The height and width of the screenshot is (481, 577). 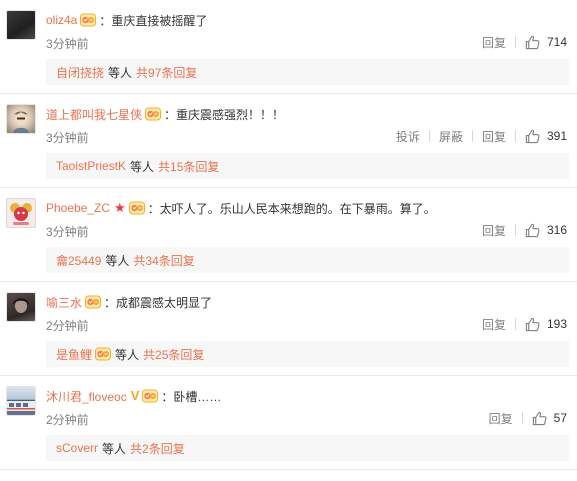 What do you see at coordinates (556, 324) in the screenshot?
I see `like-count: 193` at bounding box center [556, 324].